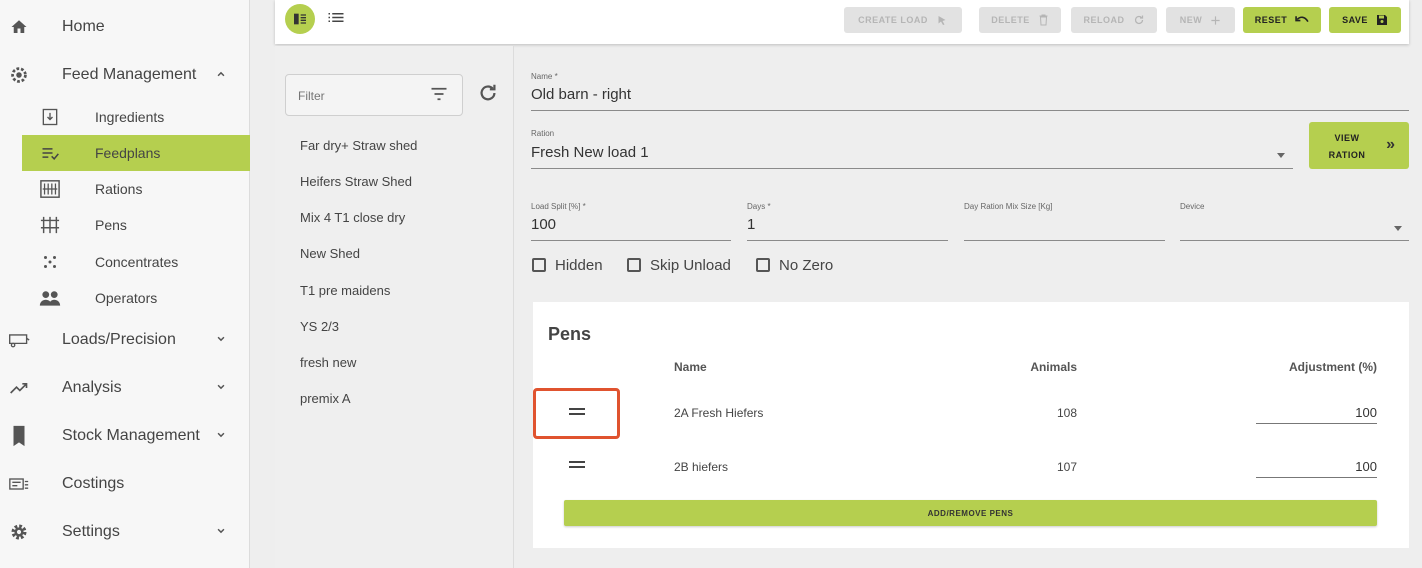  I want to click on list-item: Mix 4 T1 close dry, so click(352, 217).